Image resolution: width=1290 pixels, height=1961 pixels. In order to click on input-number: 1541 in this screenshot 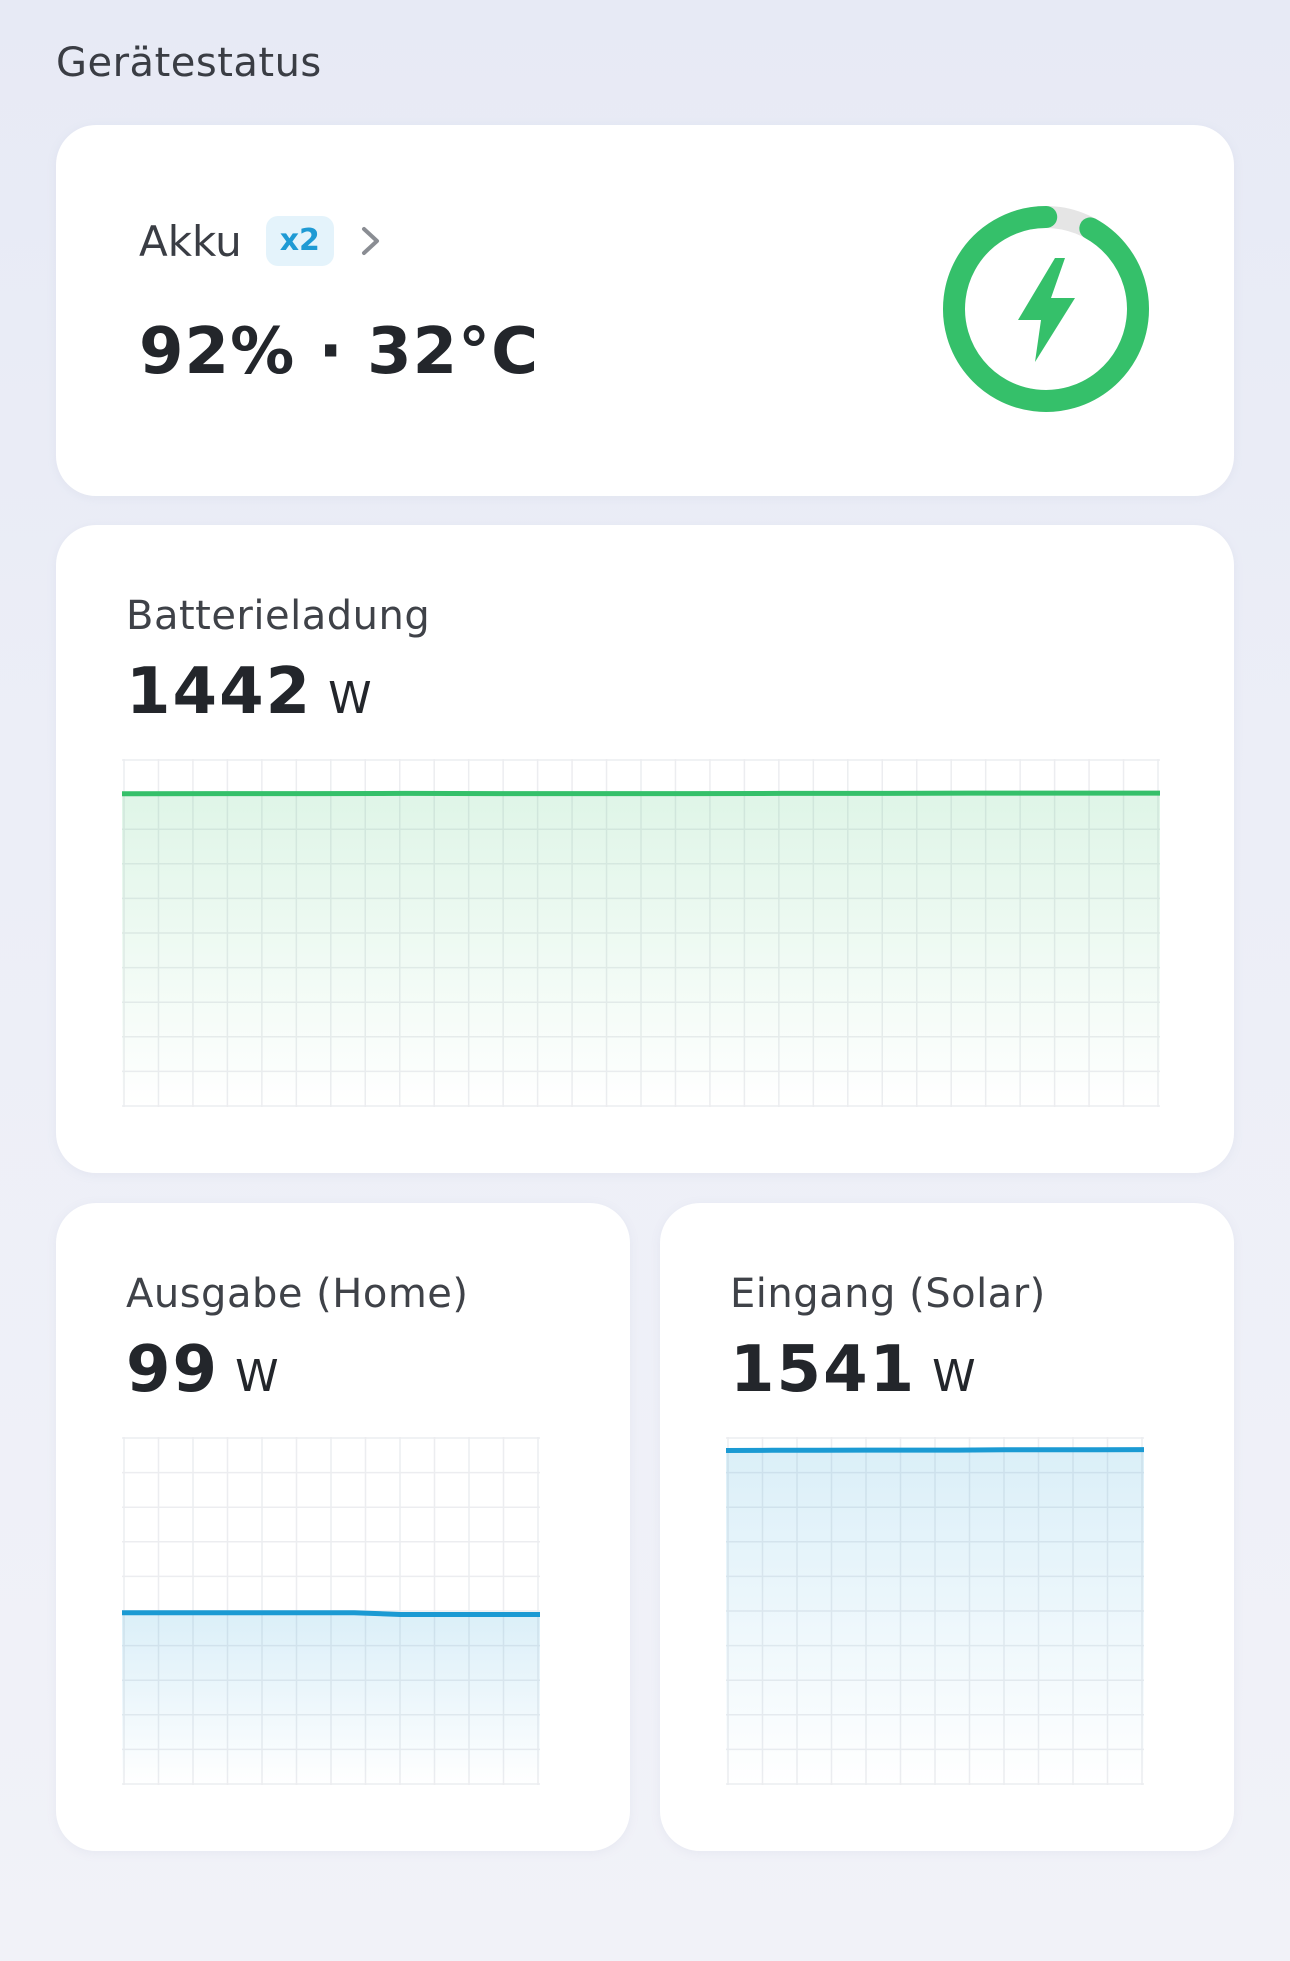, I will do `click(823, 1370)`.